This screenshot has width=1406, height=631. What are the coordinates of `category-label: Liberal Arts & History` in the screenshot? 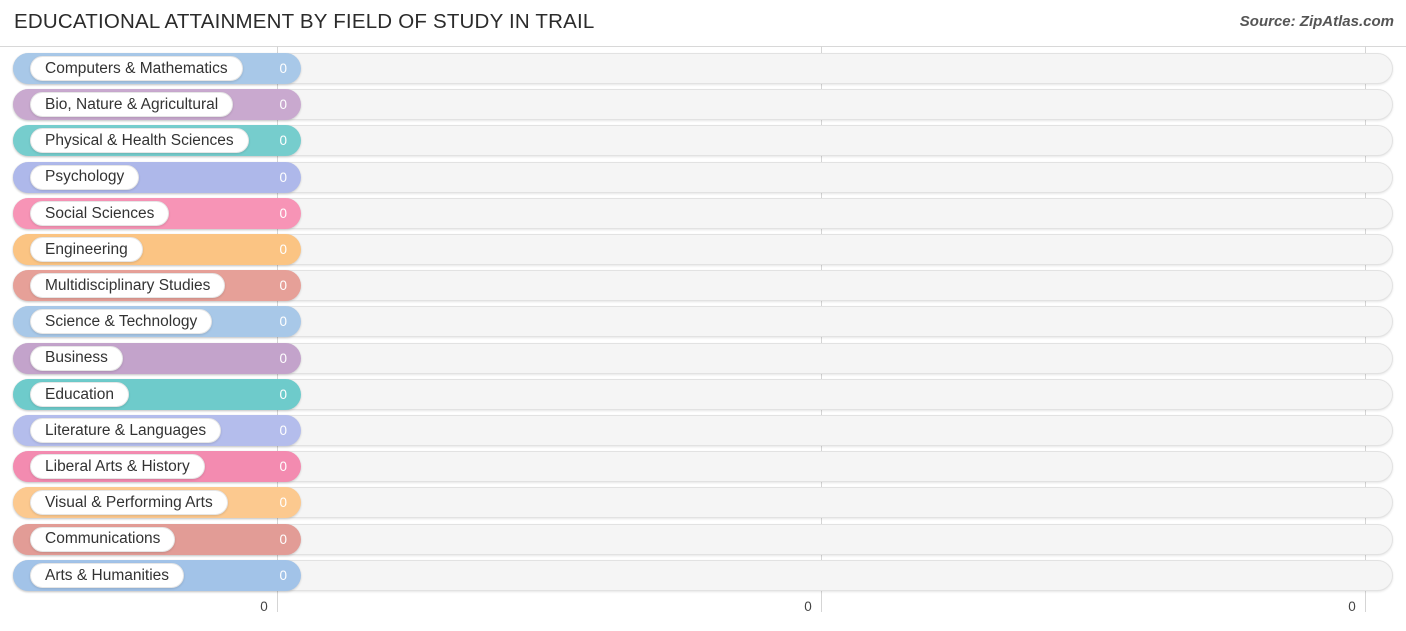 It's located at (117, 466).